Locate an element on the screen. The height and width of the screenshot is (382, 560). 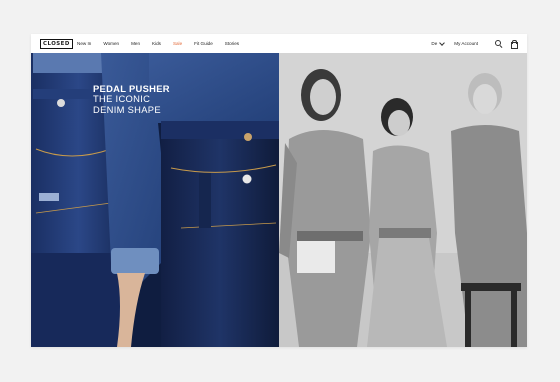
chevron-down-icon is located at coordinates (442, 42).